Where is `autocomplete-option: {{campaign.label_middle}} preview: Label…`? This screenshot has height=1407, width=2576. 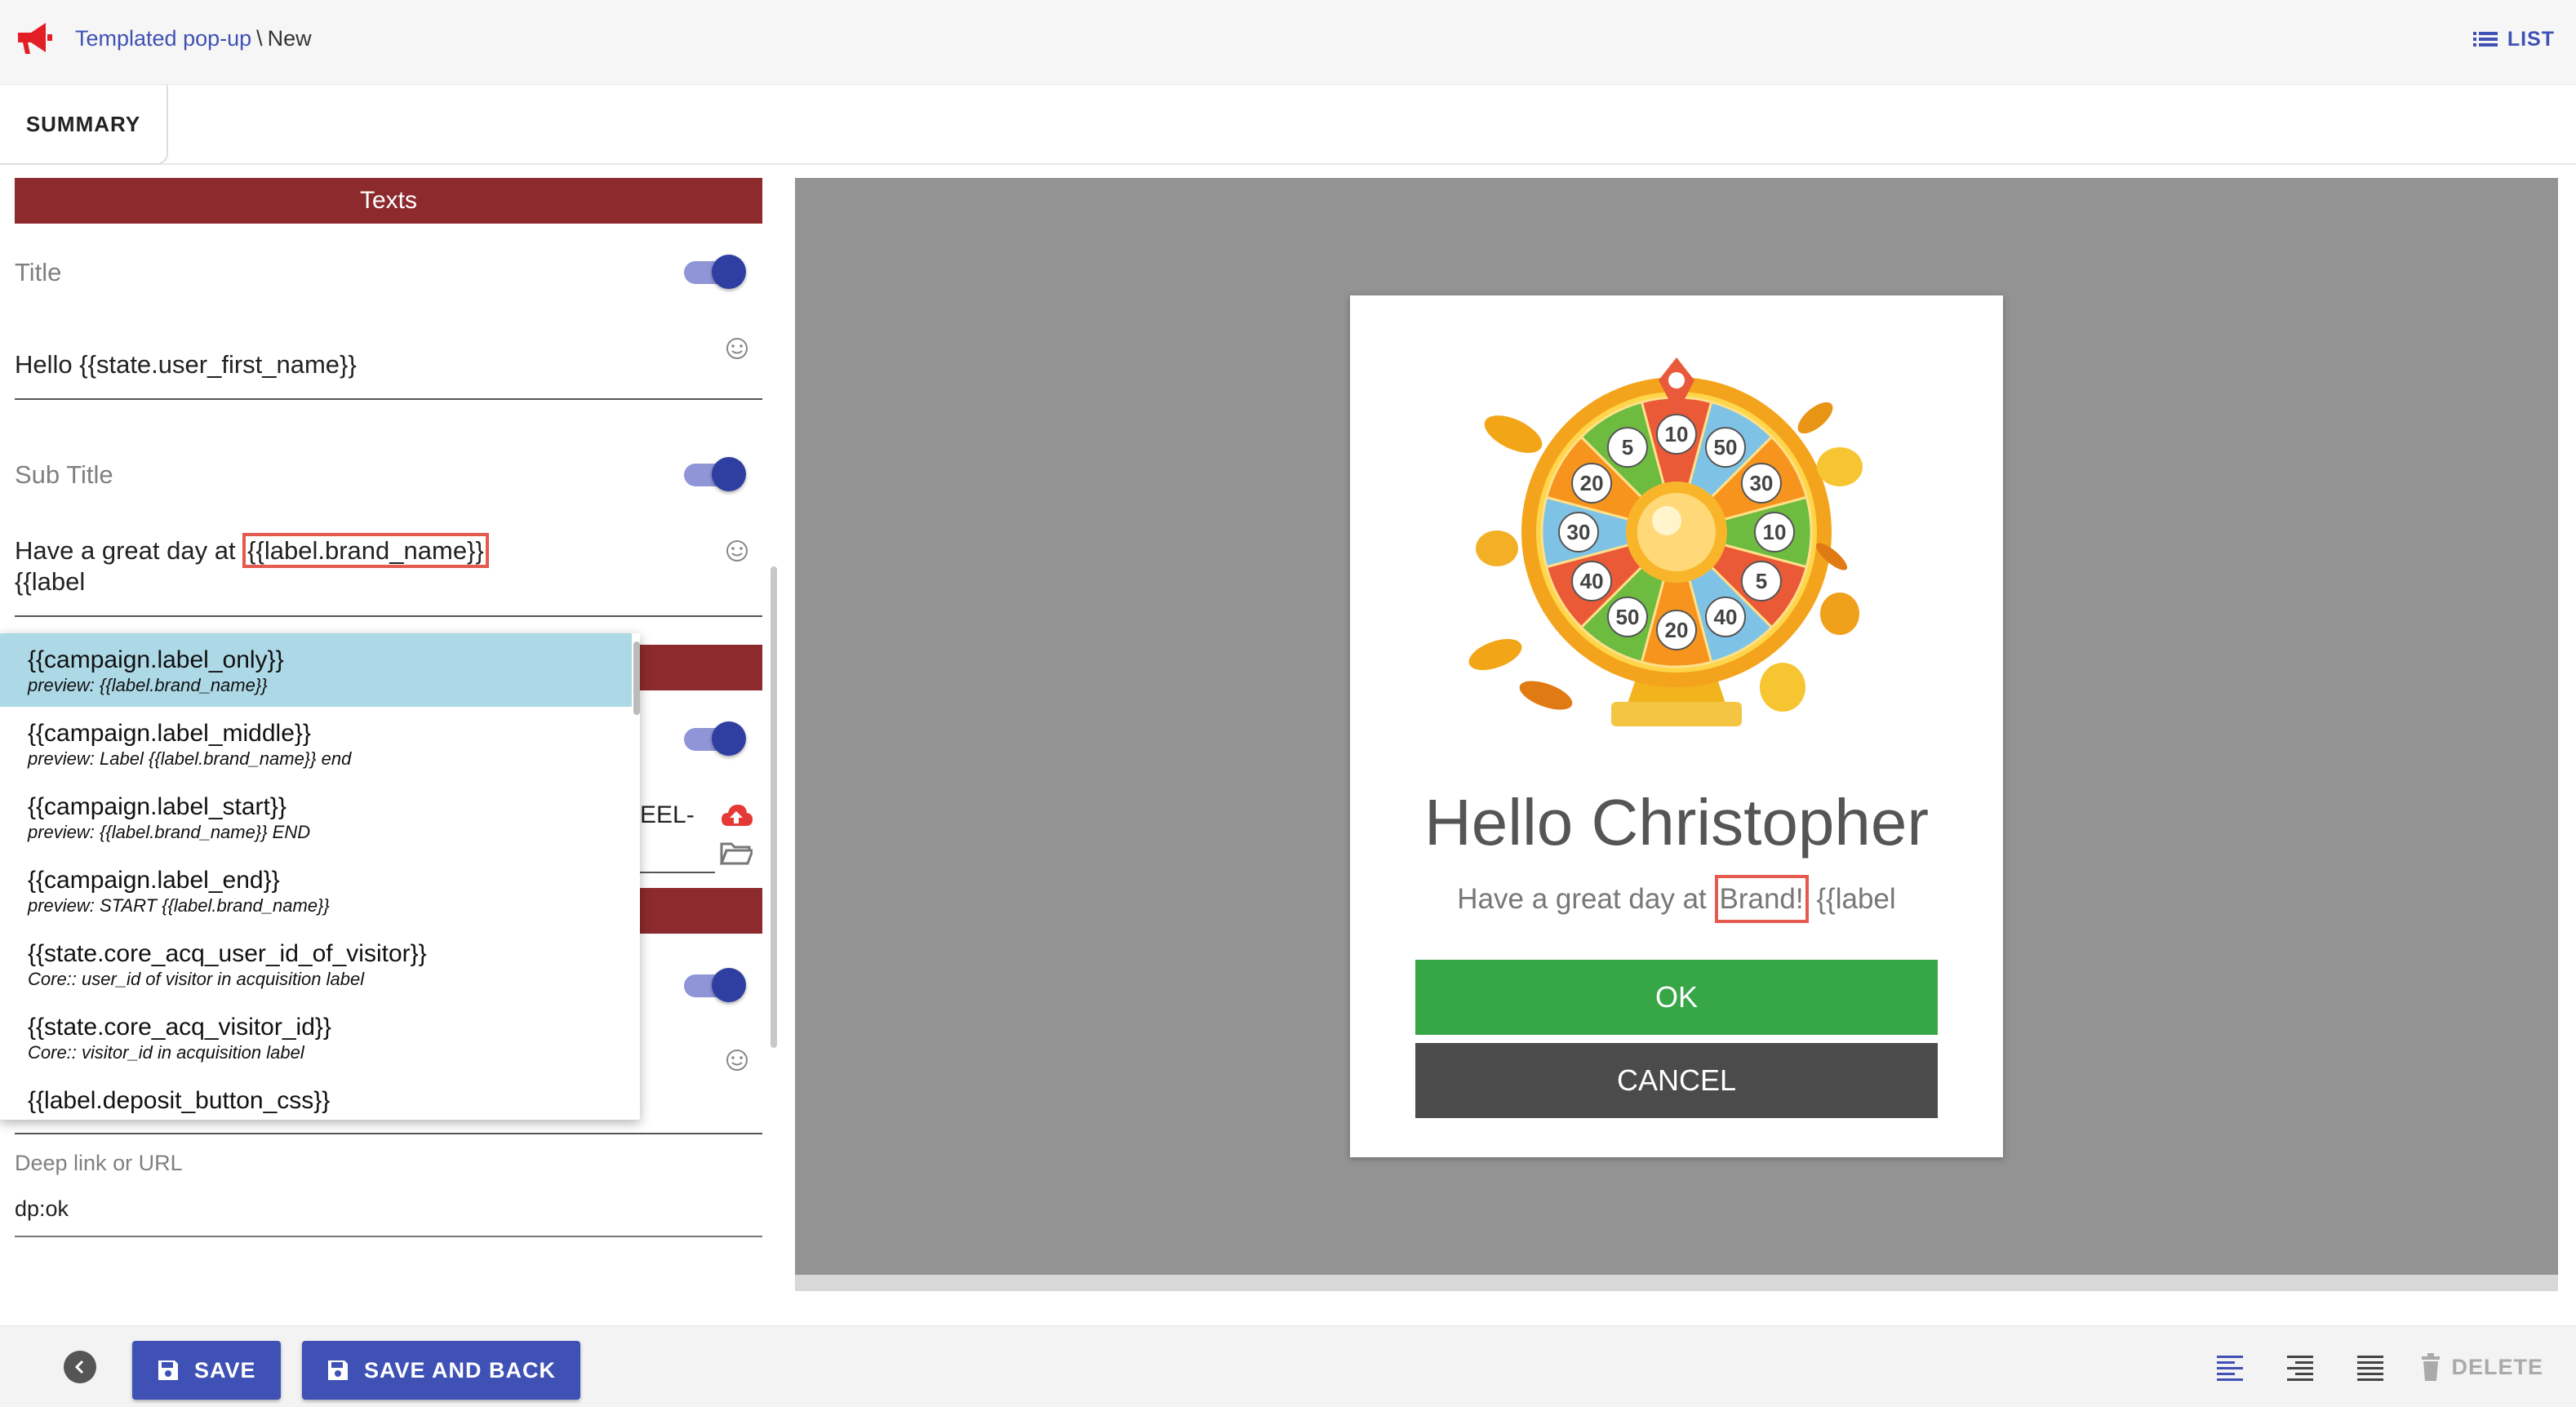 autocomplete-option: {{campaign.label_middle}} preview: Label… is located at coordinates (320, 743).